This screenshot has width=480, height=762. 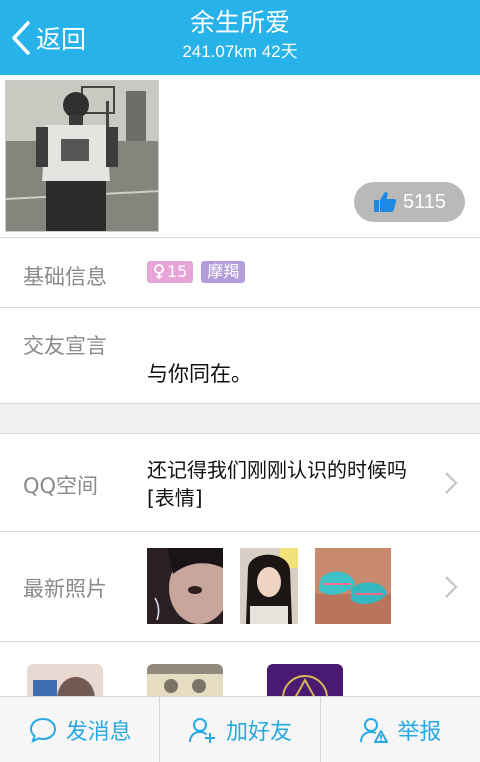 I want to click on chat-bubble-icon, so click(x=42, y=730).